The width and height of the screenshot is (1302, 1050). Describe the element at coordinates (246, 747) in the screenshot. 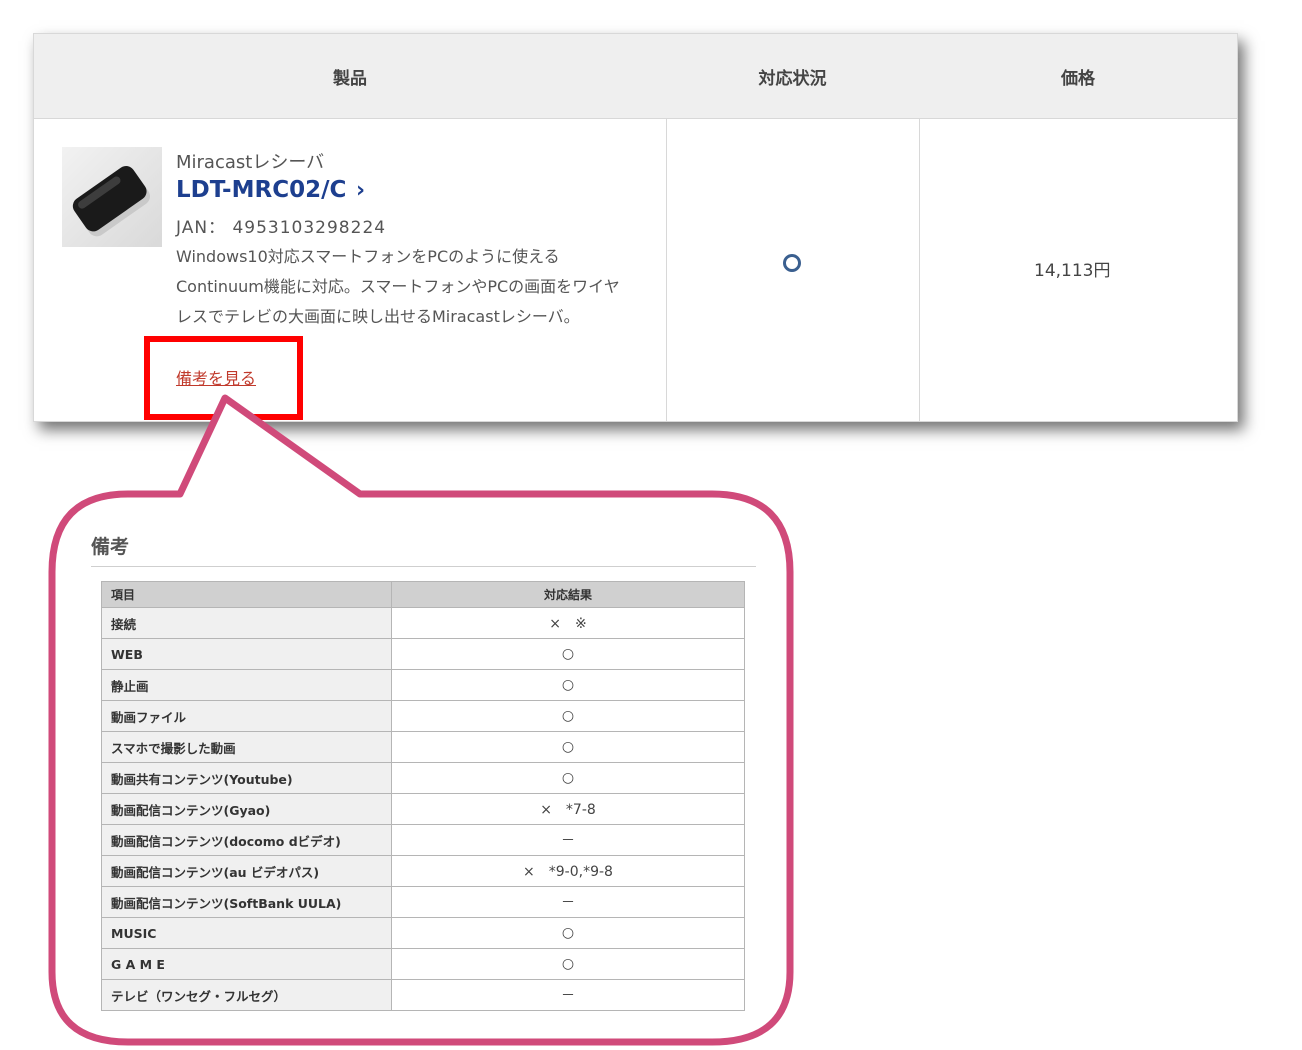

I see `row-item: スマホで撮影した動画` at that location.